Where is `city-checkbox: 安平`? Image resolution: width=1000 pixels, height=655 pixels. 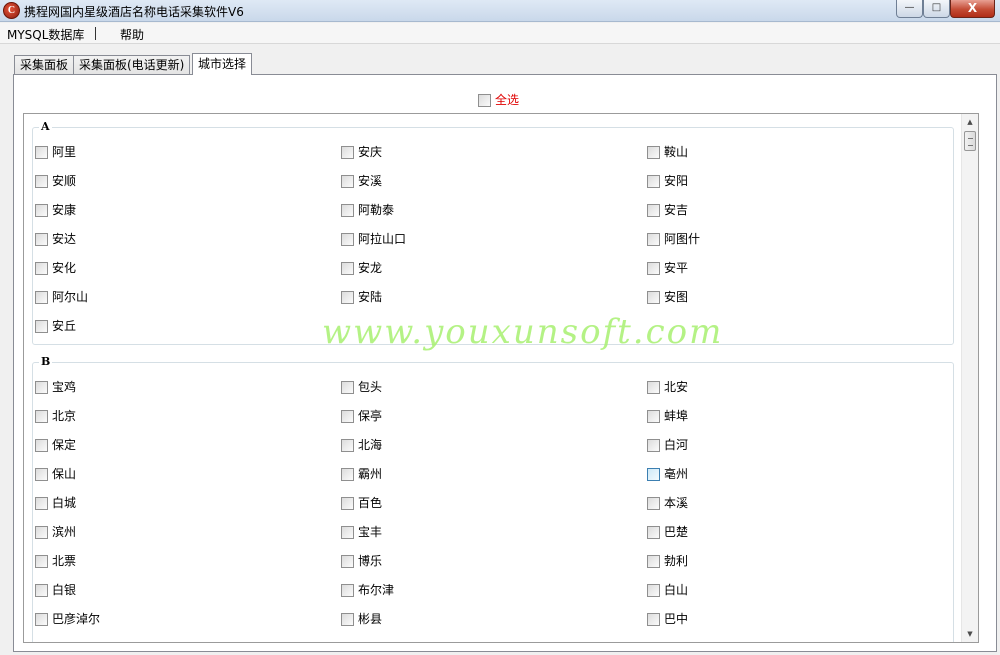
city-checkbox: 安平 is located at coordinates (667, 268).